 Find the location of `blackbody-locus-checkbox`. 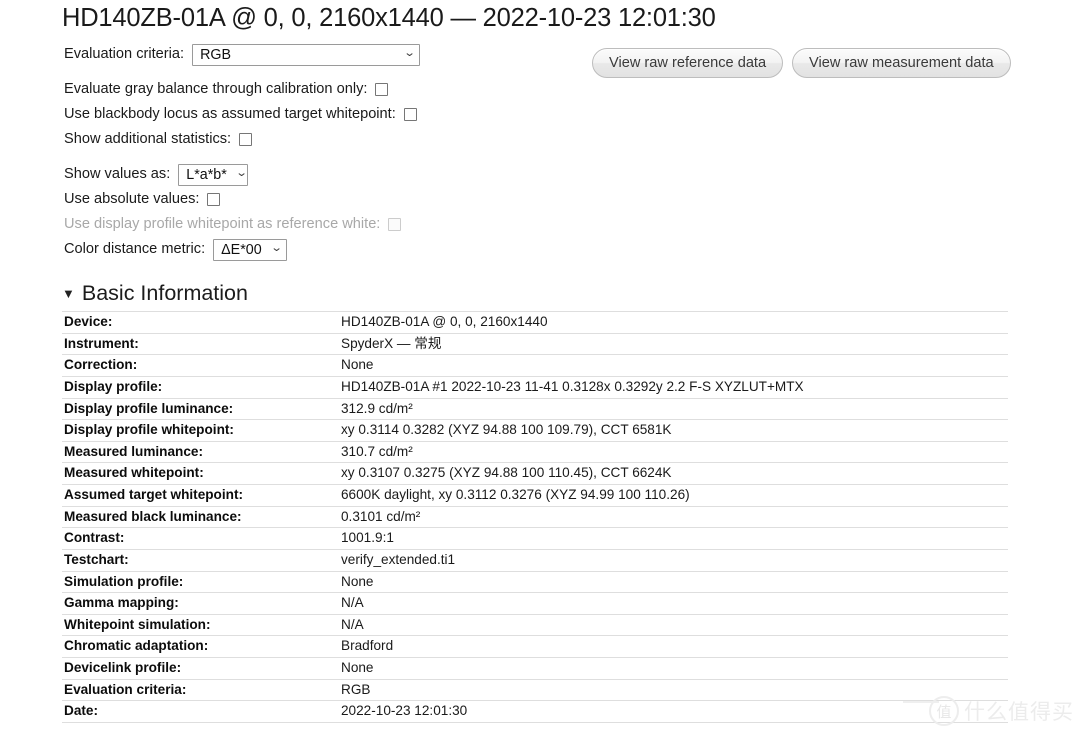

blackbody-locus-checkbox is located at coordinates (410, 114).